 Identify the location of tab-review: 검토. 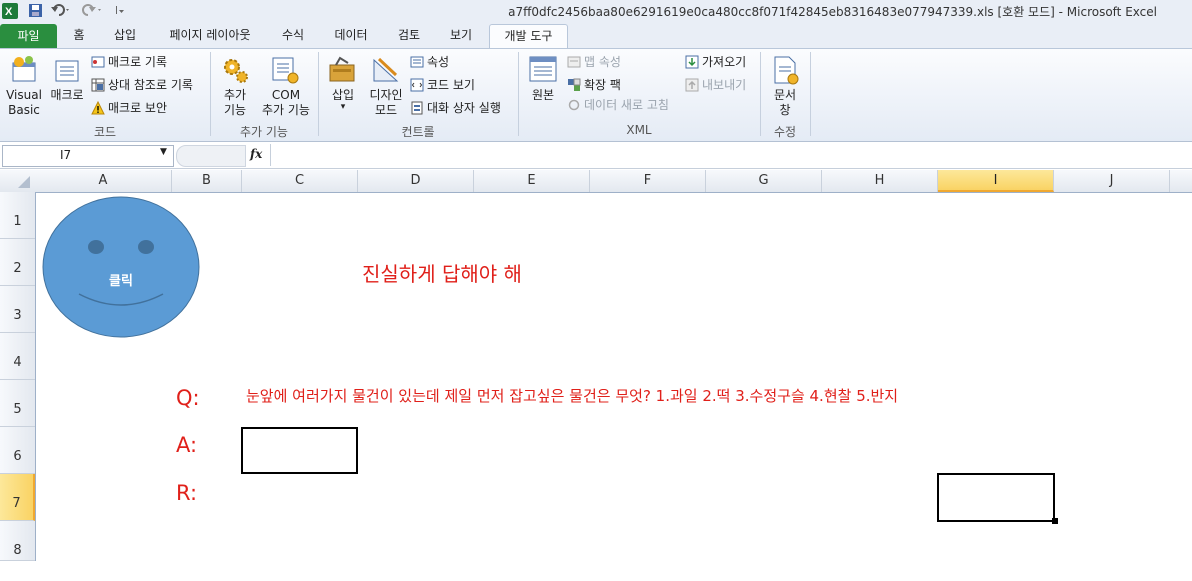
(409, 35).